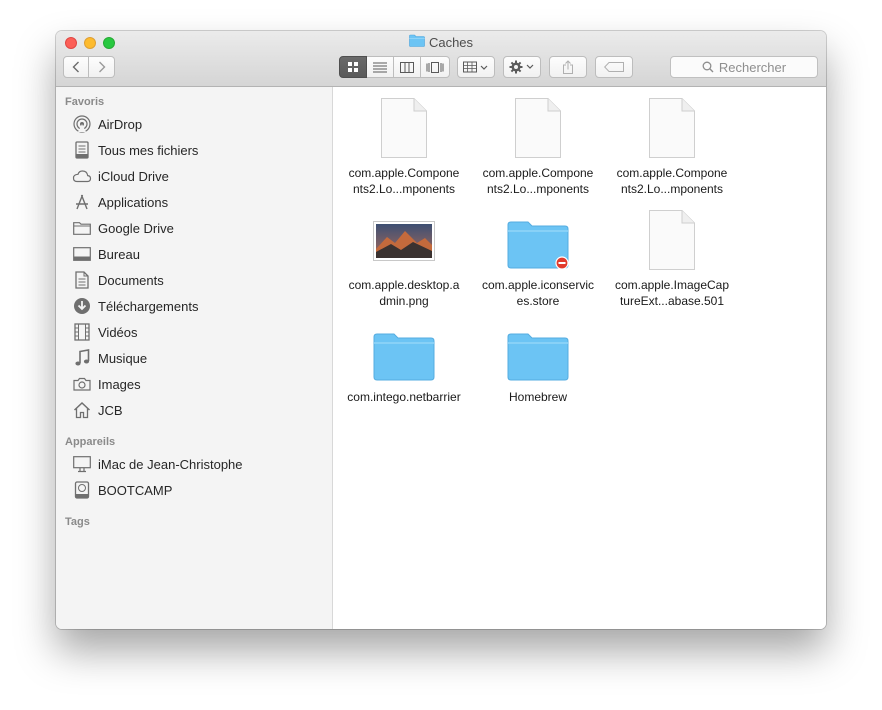 The height and width of the screenshot is (710, 882). I want to click on column-view-button, so click(407, 67).